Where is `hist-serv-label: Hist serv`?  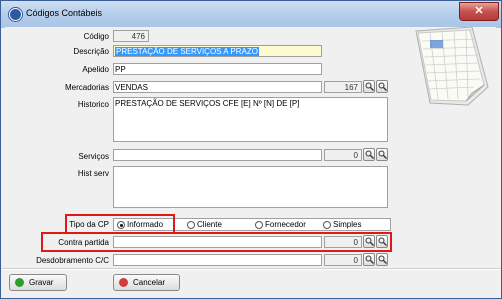 hist-serv-label: Hist serv is located at coordinates (93, 173).